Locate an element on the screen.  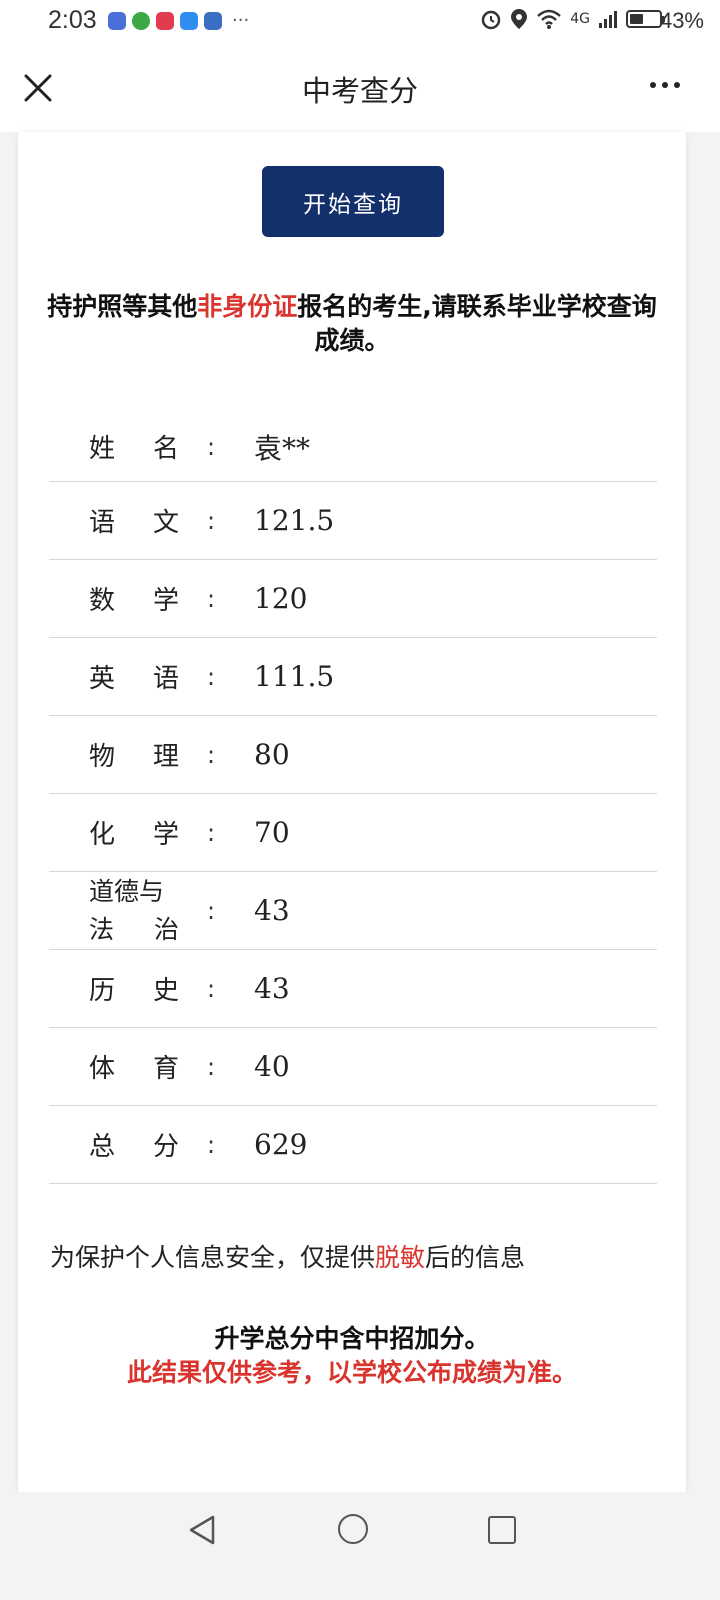
score-label: 体育 is located at coordinates (134, 1069).